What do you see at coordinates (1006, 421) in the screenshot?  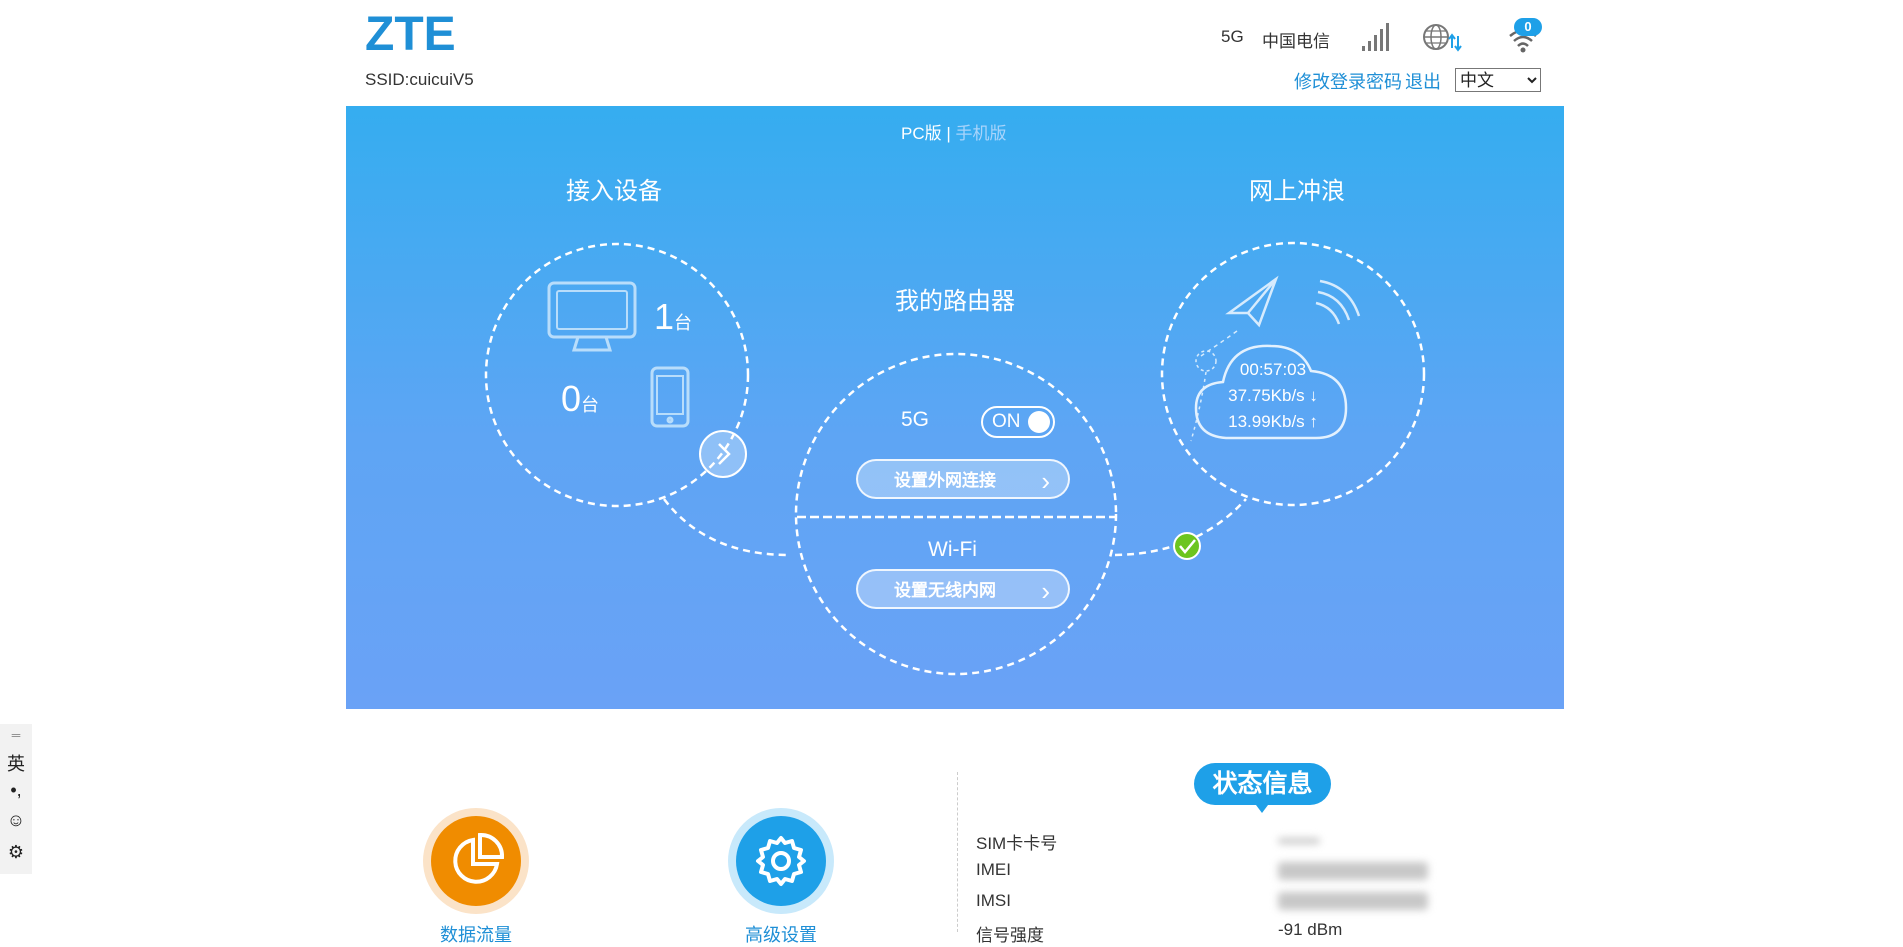 I see `toggle-5g-state: ON` at bounding box center [1006, 421].